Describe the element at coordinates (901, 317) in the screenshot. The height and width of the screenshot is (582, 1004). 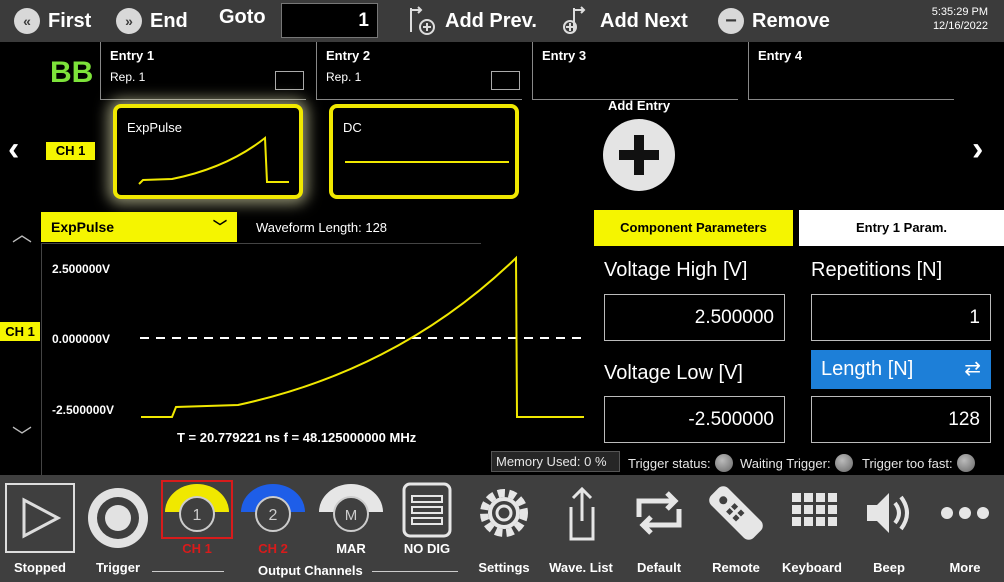
I see `repetitions-field: 1` at that location.